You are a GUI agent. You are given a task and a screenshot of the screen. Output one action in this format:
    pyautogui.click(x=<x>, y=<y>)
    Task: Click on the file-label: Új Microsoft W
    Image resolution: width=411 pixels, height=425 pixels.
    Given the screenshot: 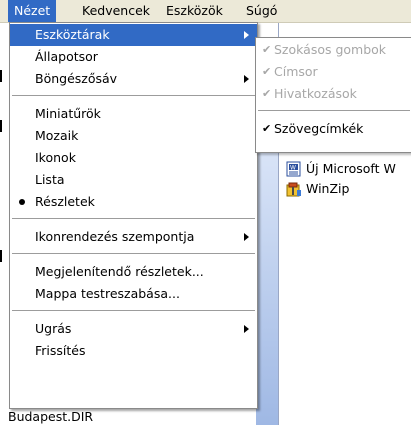 What is the action you would take?
    pyautogui.click(x=351, y=168)
    